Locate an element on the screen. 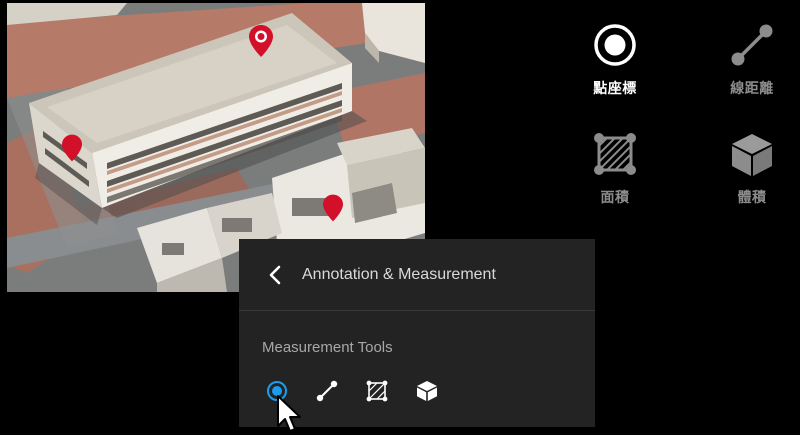 The width and height of the screenshot is (800, 435). tool-label: 線距離 is located at coordinates (752, 89).